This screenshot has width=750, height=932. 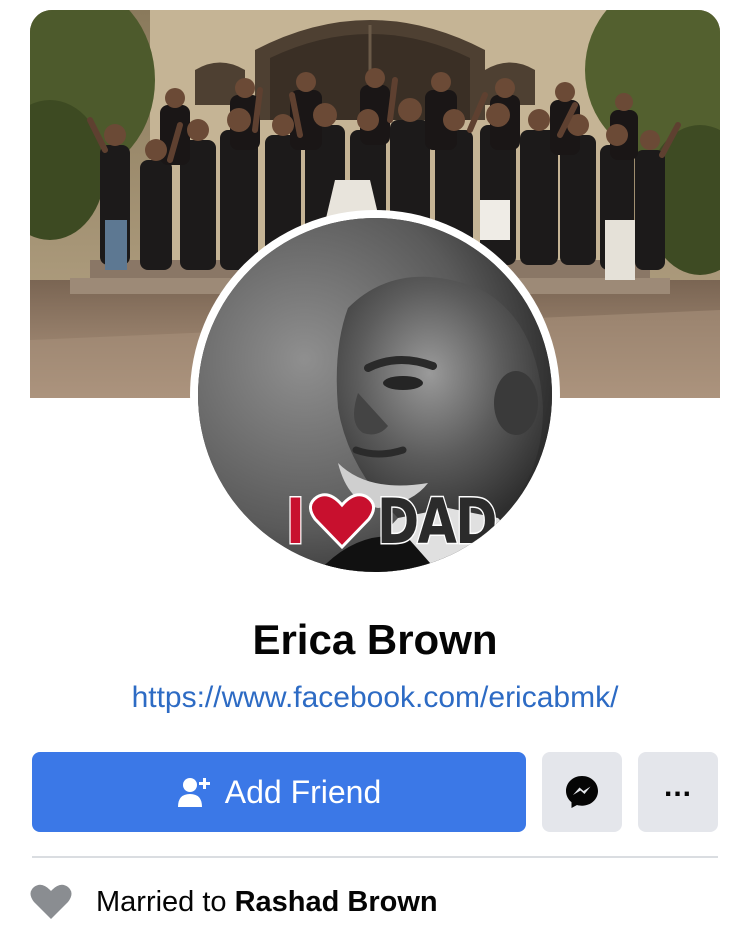 I want to click on person-add-icon, so click(x=194, y=792).